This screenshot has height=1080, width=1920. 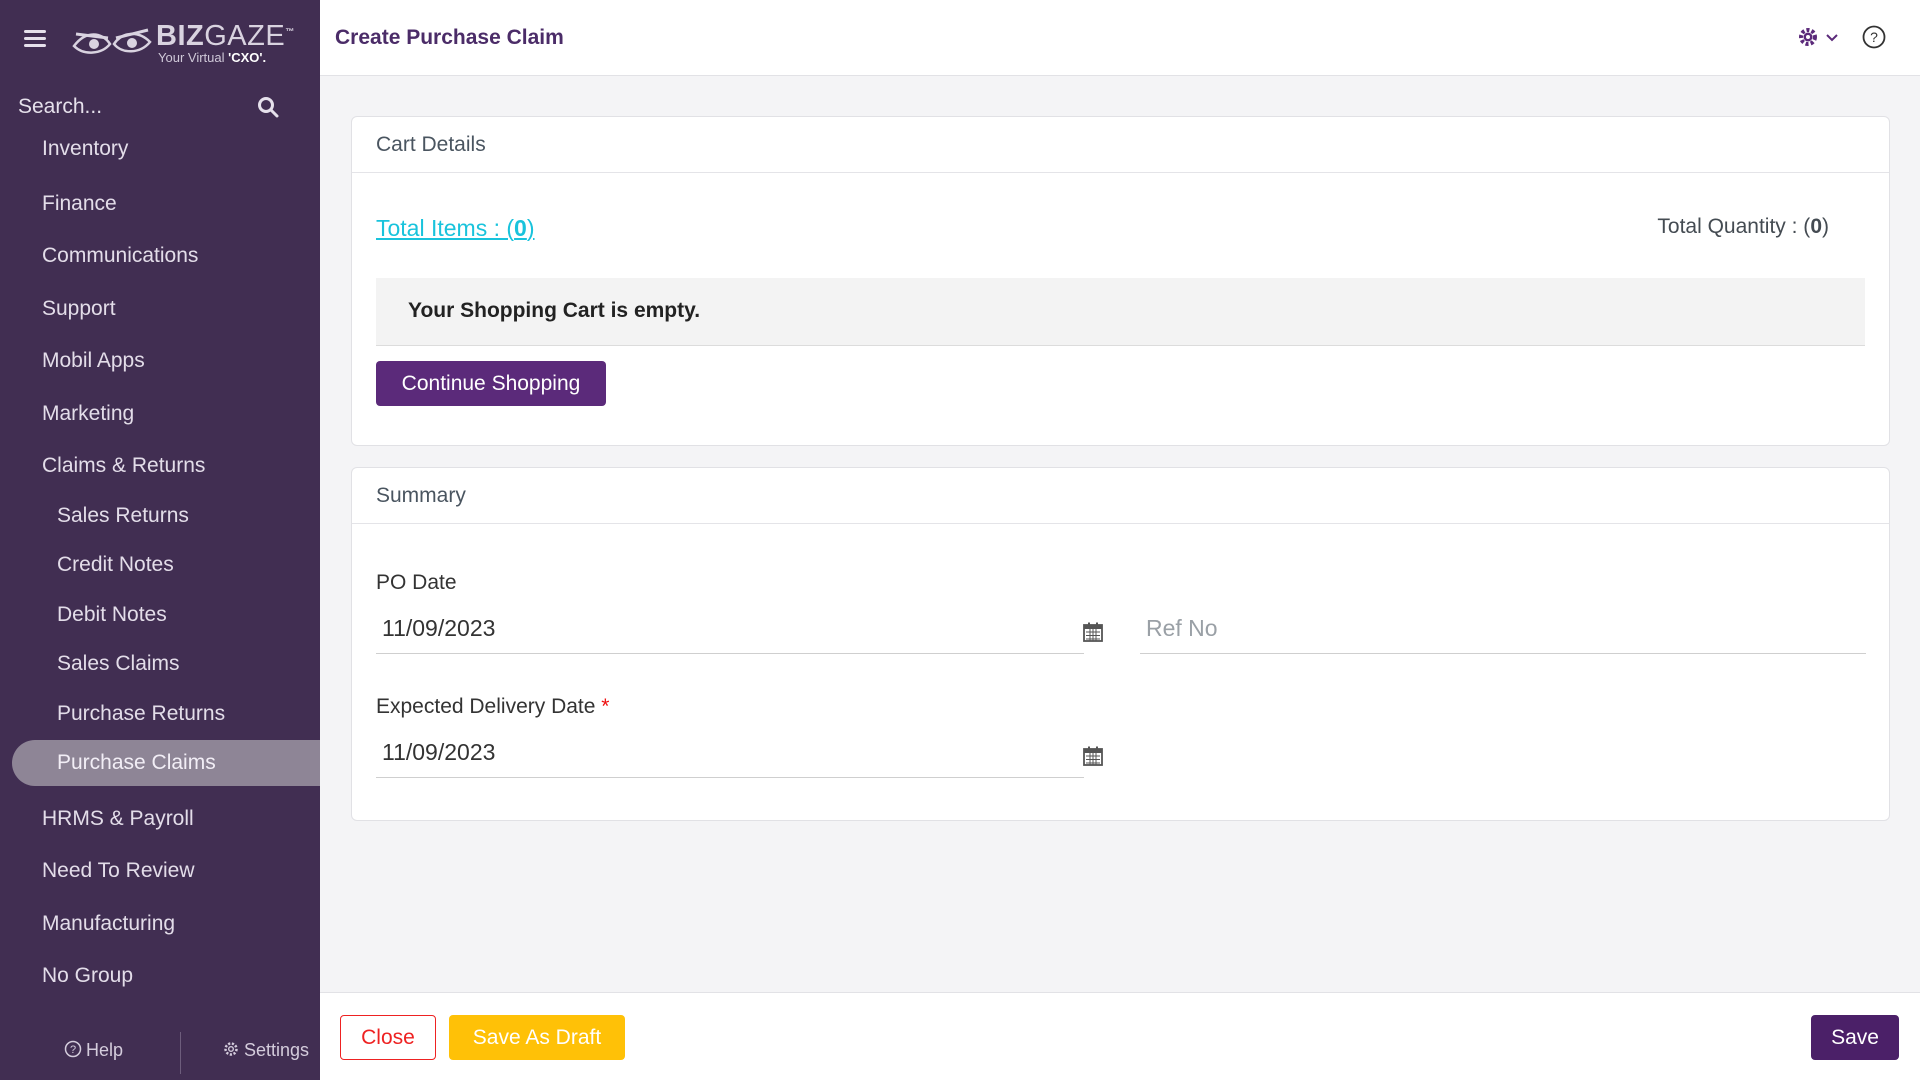 I want to click on delivery-date-label: Expected Delivery Date *, so click(x=493, y=706).